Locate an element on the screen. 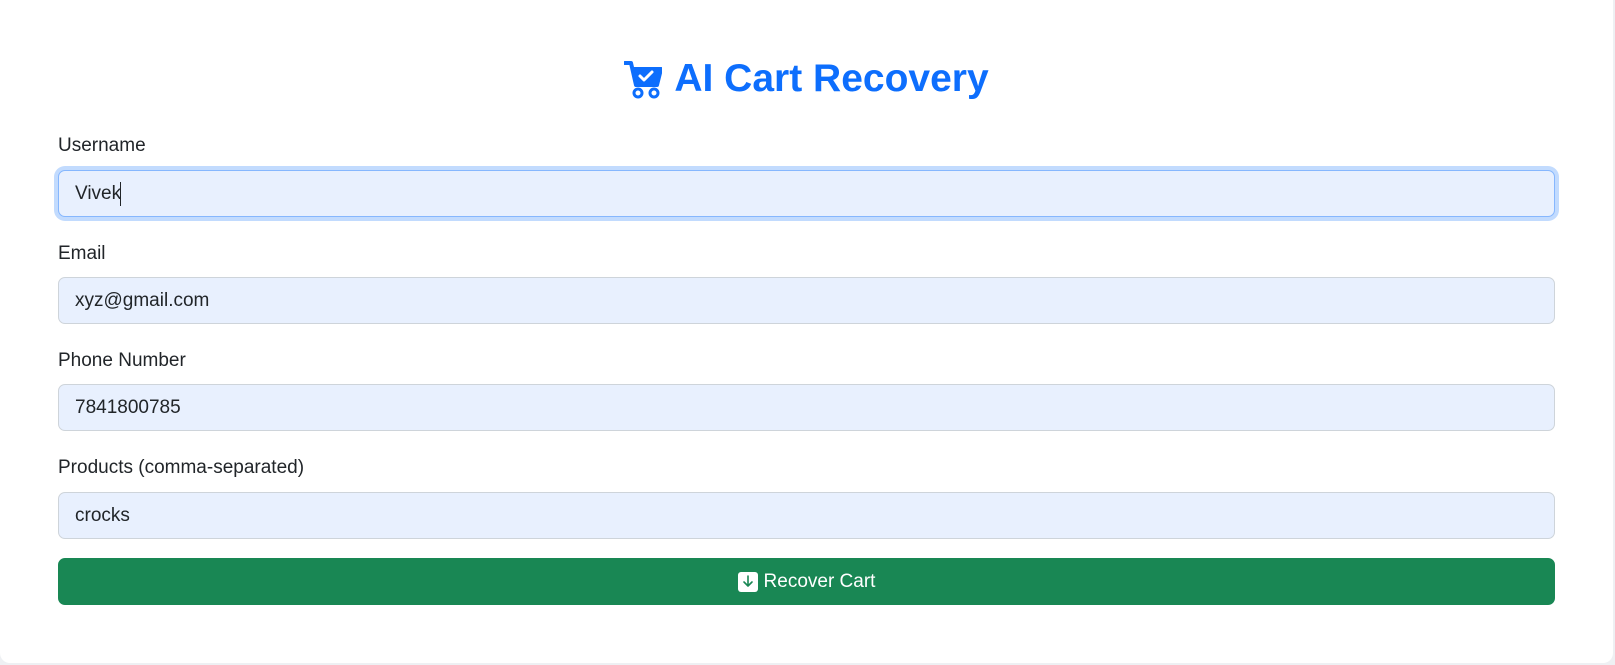 The width and height of the screenshot is (1615, 665). cart-check-icon is located at coordinates (643, 79).